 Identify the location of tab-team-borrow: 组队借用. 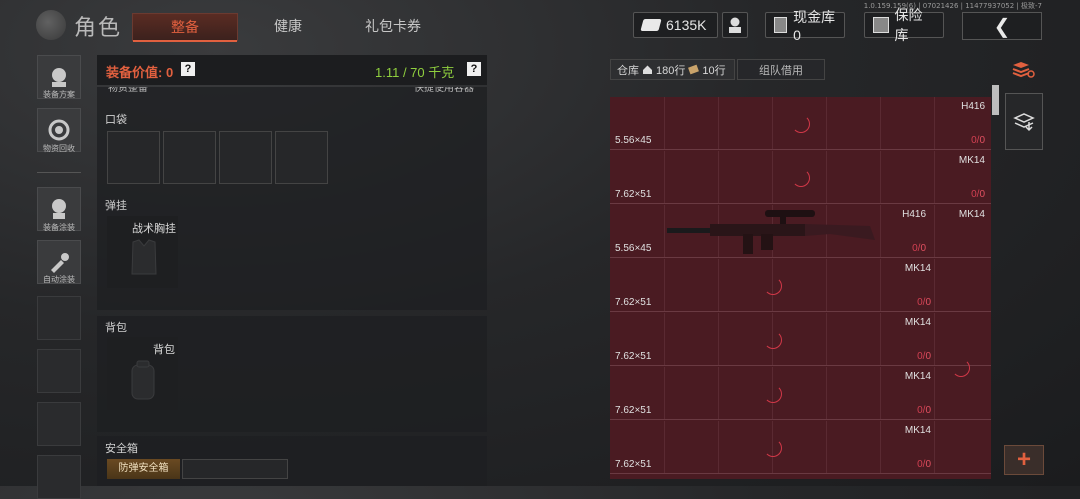
(781, 69).